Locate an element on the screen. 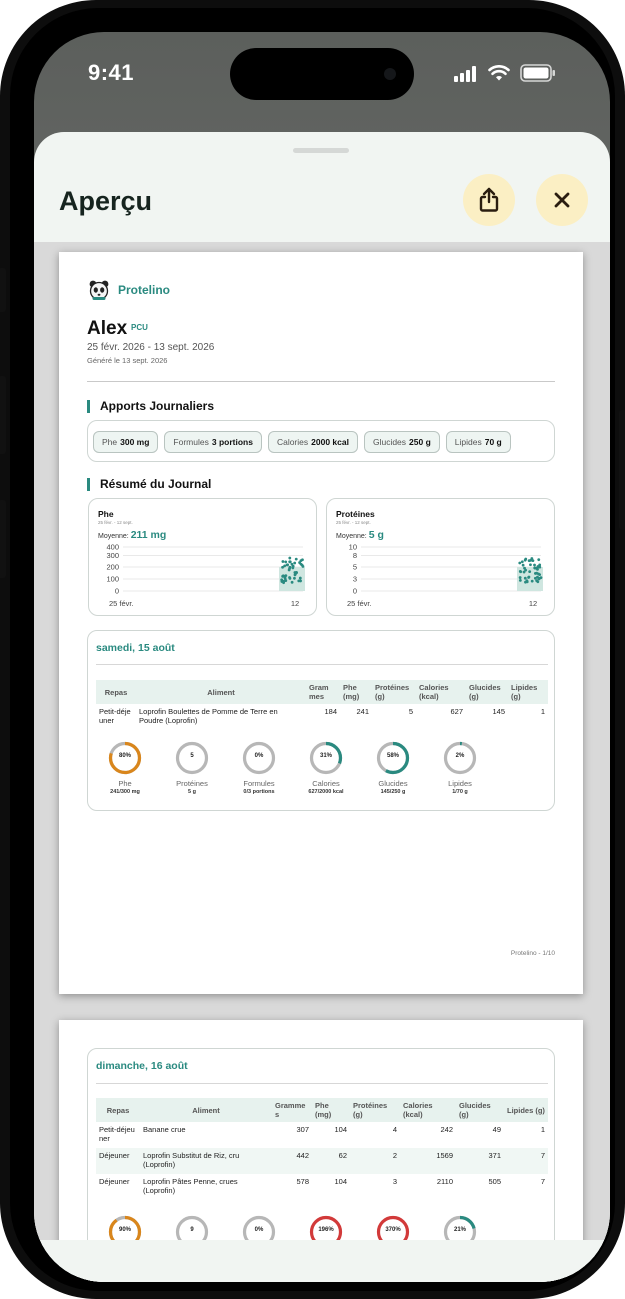 The width and height of the screenshot is (625, 1299). ring-percent: 2% is located at coordinates (460, 756).